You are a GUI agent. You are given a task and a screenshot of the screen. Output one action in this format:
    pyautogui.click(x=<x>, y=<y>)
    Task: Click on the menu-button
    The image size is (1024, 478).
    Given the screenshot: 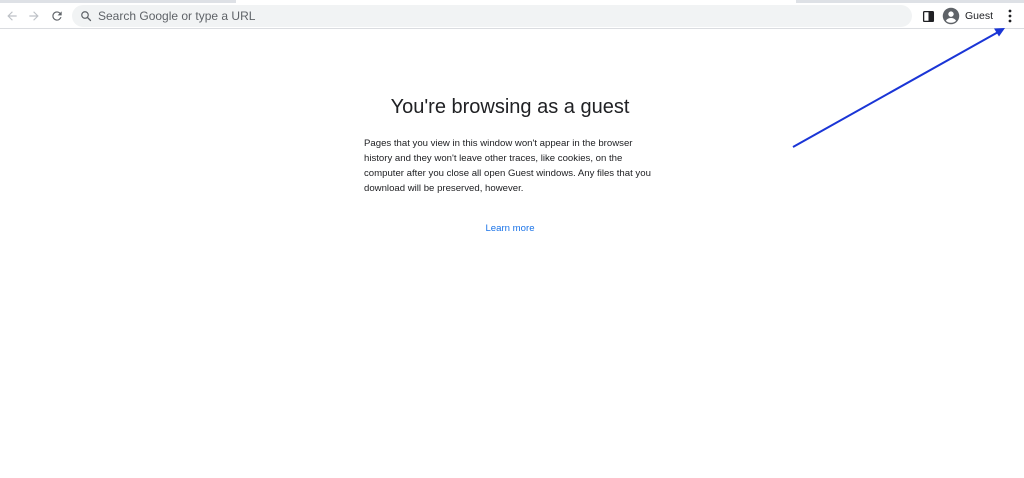 What is the action you would take?
    pyautogui.click(x=1010, y=16)
    